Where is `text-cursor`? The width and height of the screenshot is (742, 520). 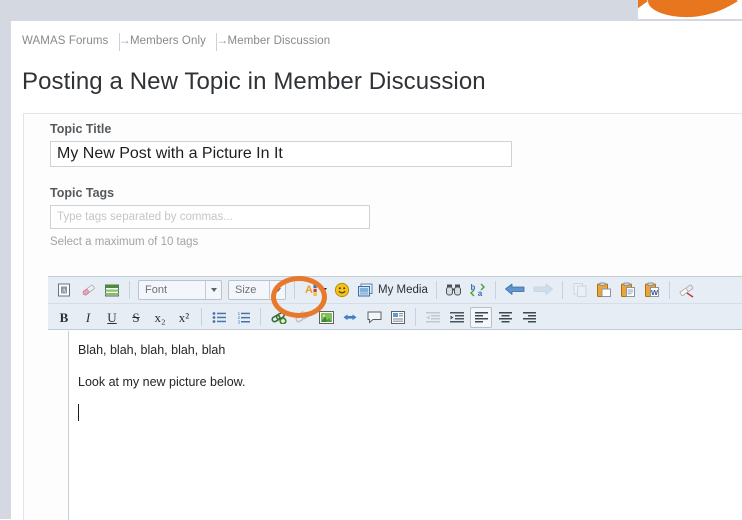
text-cursor is located at coordinates (78, 412).